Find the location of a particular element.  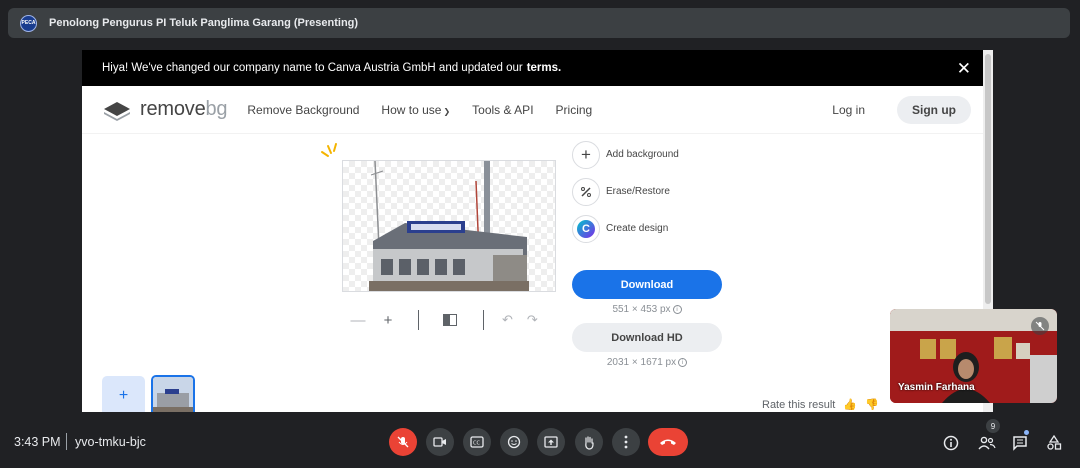

thumbnail-photo is located at coordinates (173, 394).